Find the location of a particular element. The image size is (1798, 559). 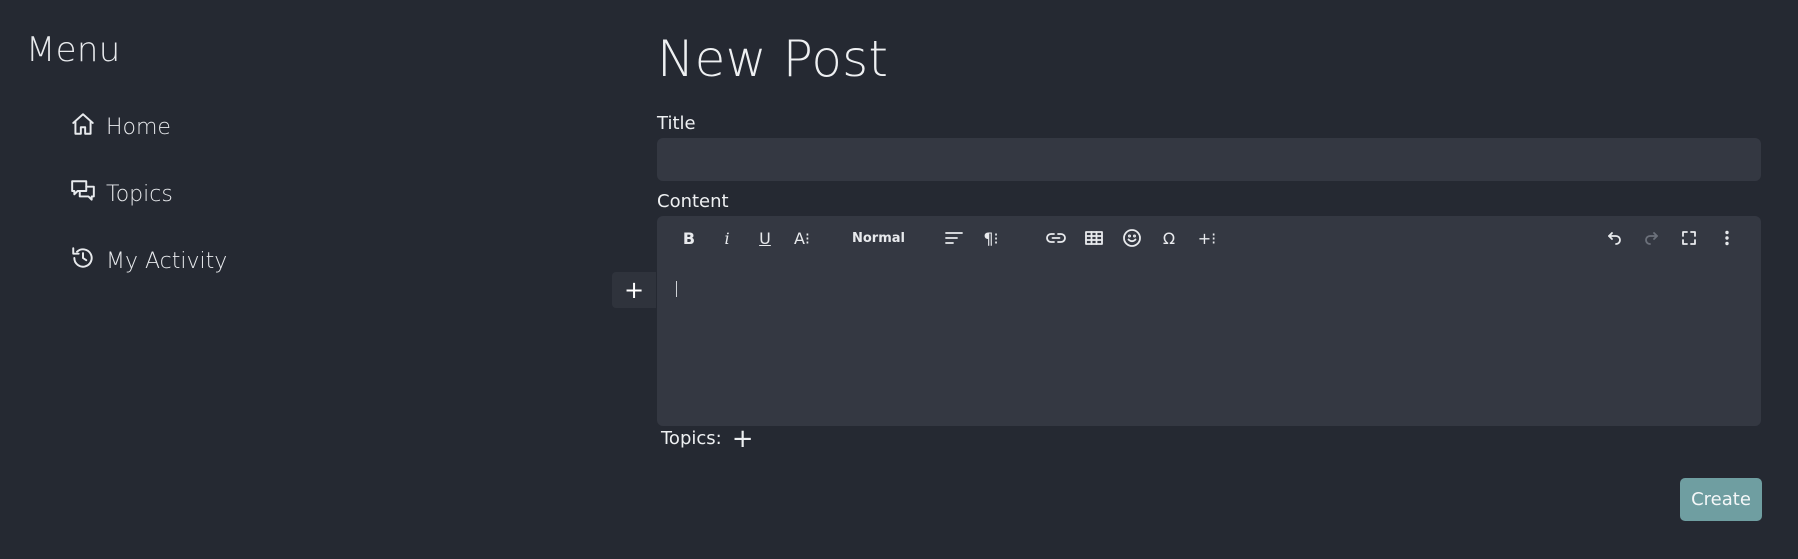

sidebar-item-topics: Topics is located at coordinates (121, 194).